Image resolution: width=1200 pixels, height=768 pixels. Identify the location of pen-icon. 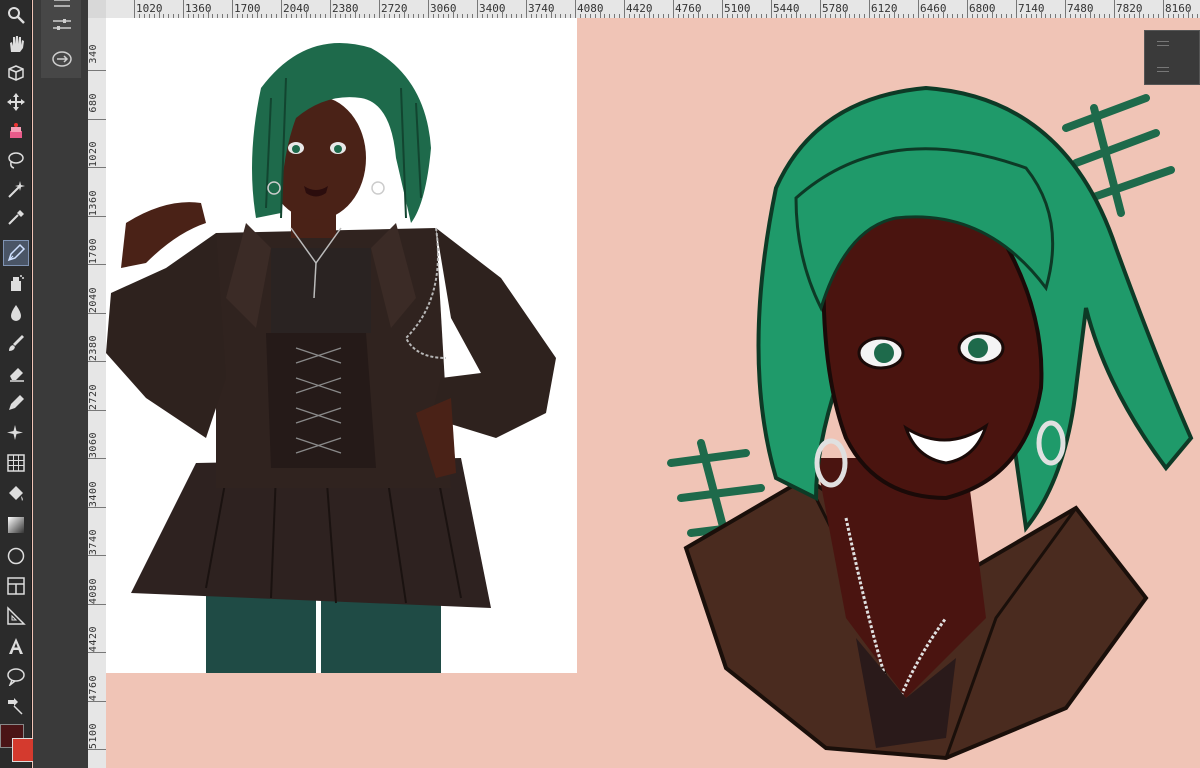
(16, 253).